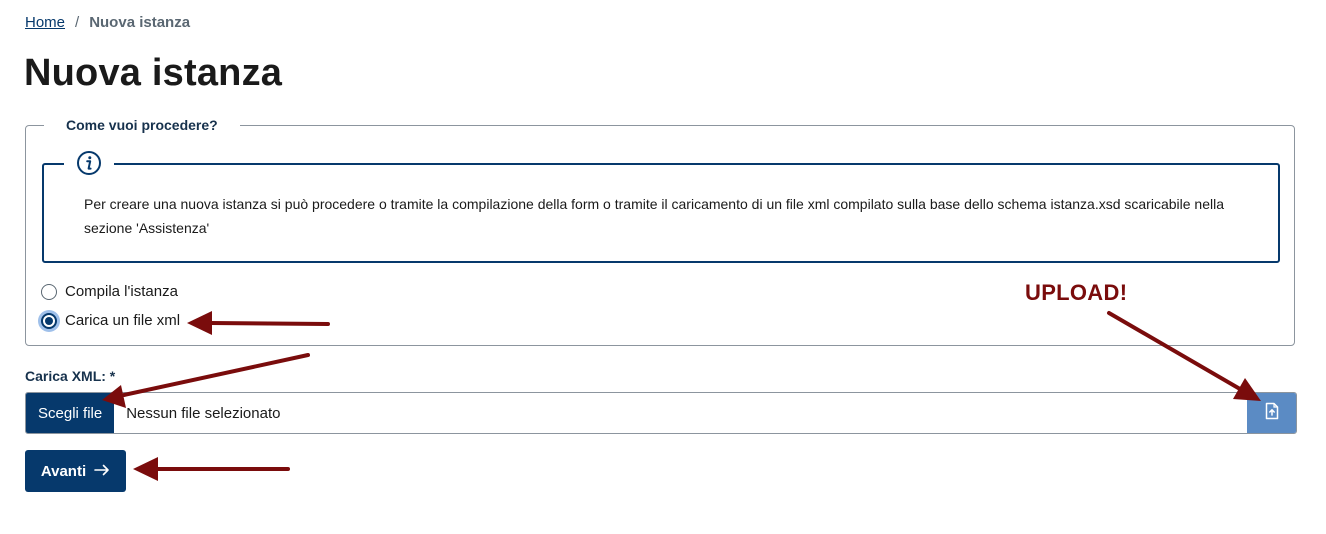 The height and width of the screenshot is (534, 1326). I want to click on upload-label: Carica XML: *, so click(70, 376).